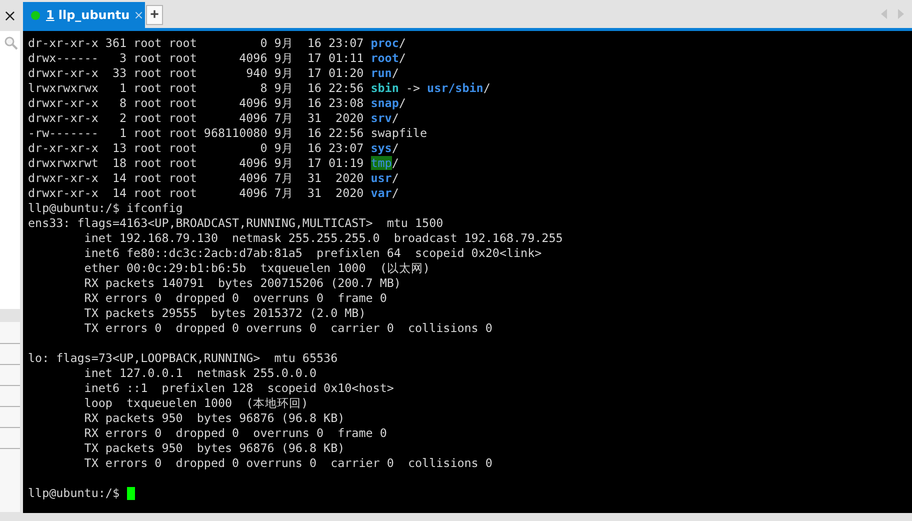 This screenshot has width=912, height=521. Describe the element at coordinates (213, 118) in the screenshot. I see `terminal-line: drwxr-xr-x 2 root root 4096 7月 31 2020 srv/` at that location.